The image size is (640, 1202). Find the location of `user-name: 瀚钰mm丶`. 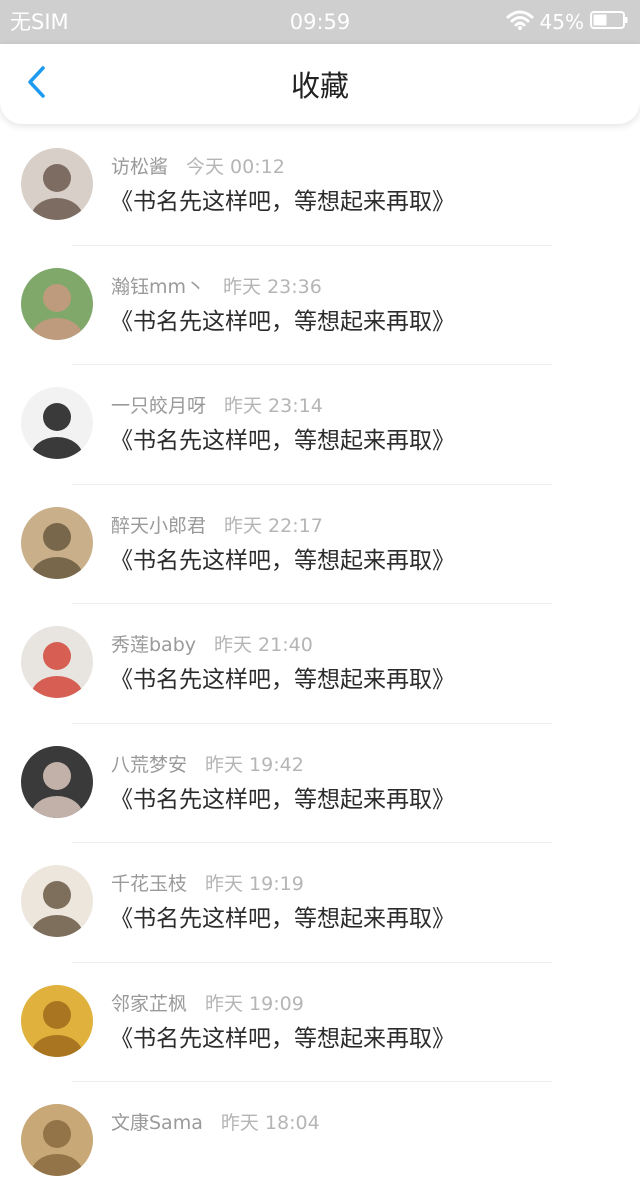

user-name: 瀚钰mm丶 is located at coordinates (158, 287).